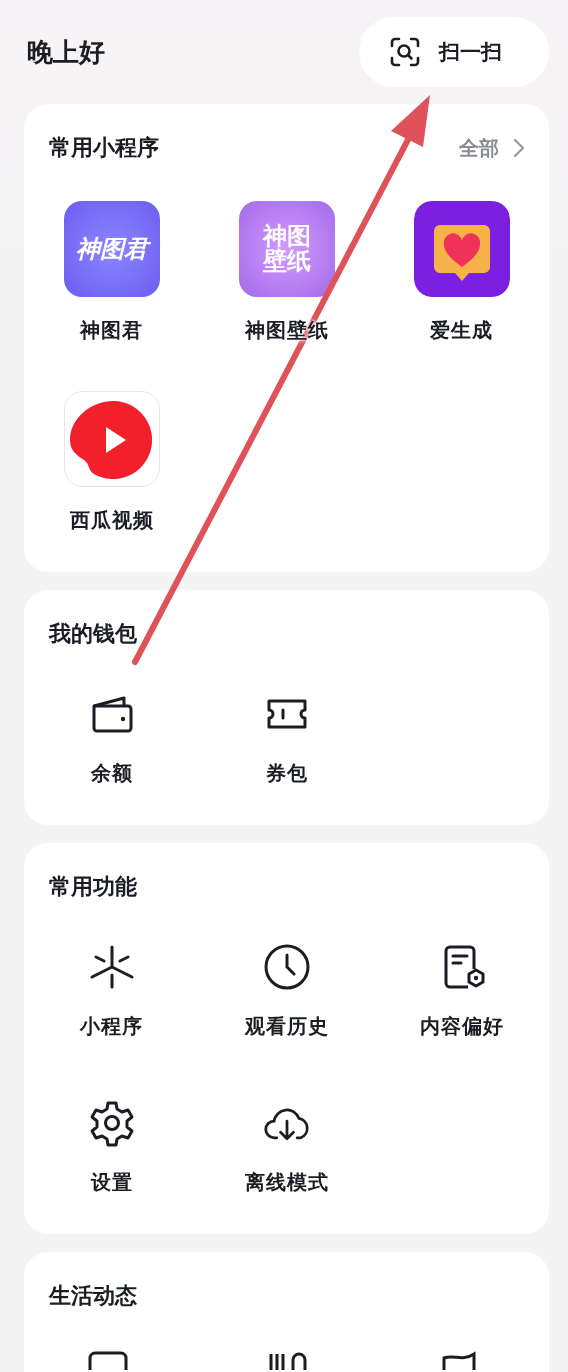  What do you see at coordinates (111, 520) in the screenshot?
I see `app-label: 西瓜视频` at bounding box center [111, 520].